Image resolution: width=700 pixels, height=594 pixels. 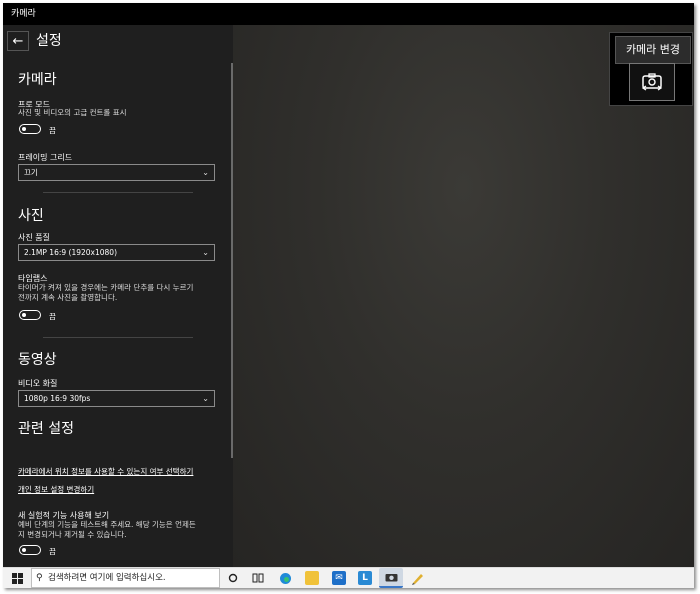 I want to click on framing-grid-label: 프레이밍 그리드, so click(x=45, y=157).